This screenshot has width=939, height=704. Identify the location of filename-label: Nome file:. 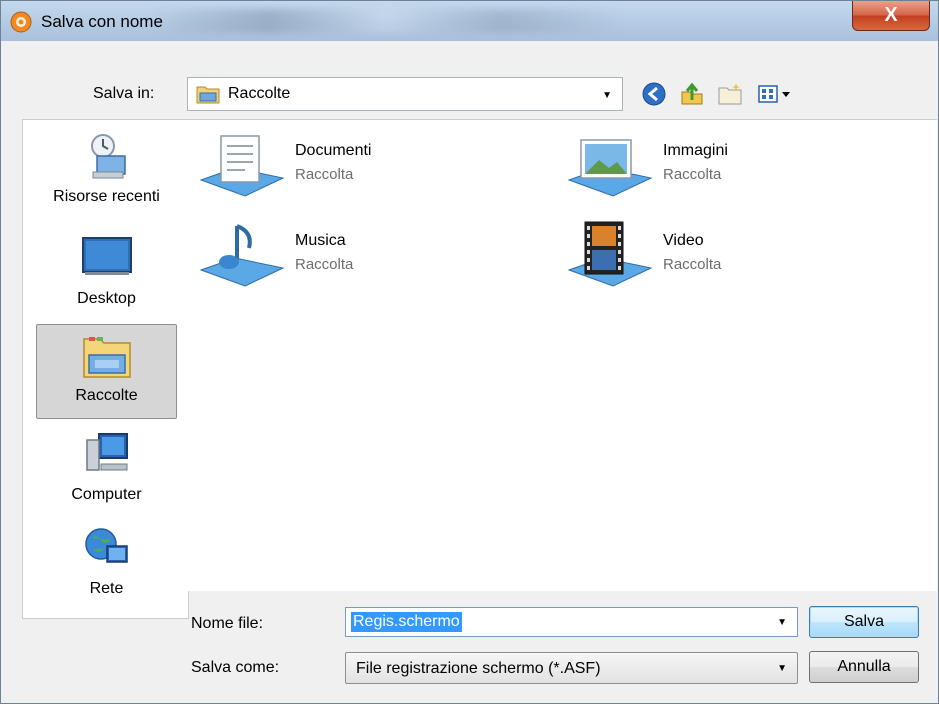
(227, 623).